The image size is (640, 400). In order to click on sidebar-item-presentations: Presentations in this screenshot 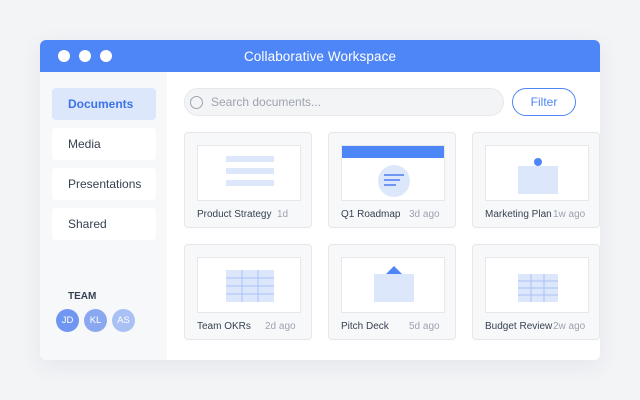, I will do `click(104, 184)`.